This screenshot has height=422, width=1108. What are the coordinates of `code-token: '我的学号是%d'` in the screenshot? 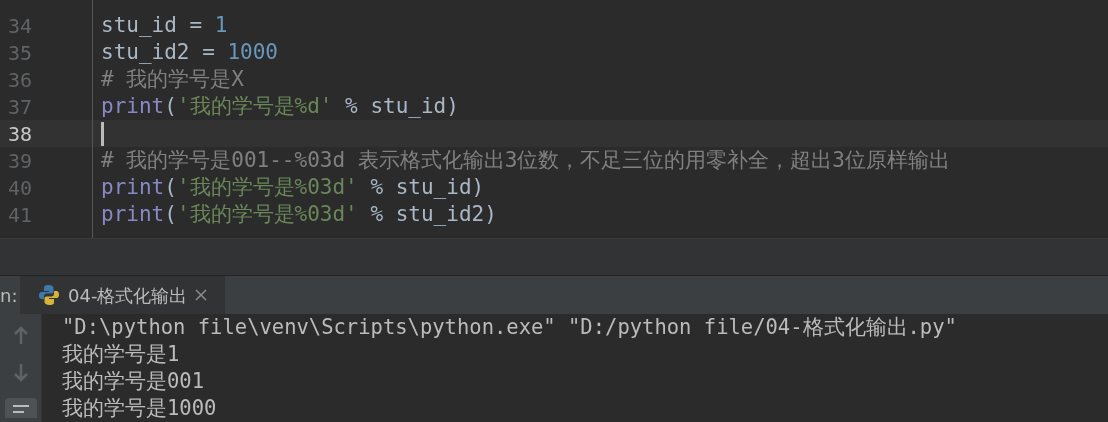 It's located at (254, 106).